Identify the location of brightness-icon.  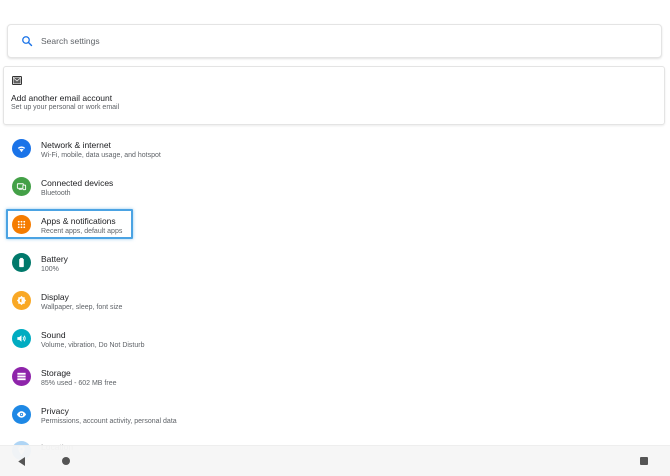
(21, 300).